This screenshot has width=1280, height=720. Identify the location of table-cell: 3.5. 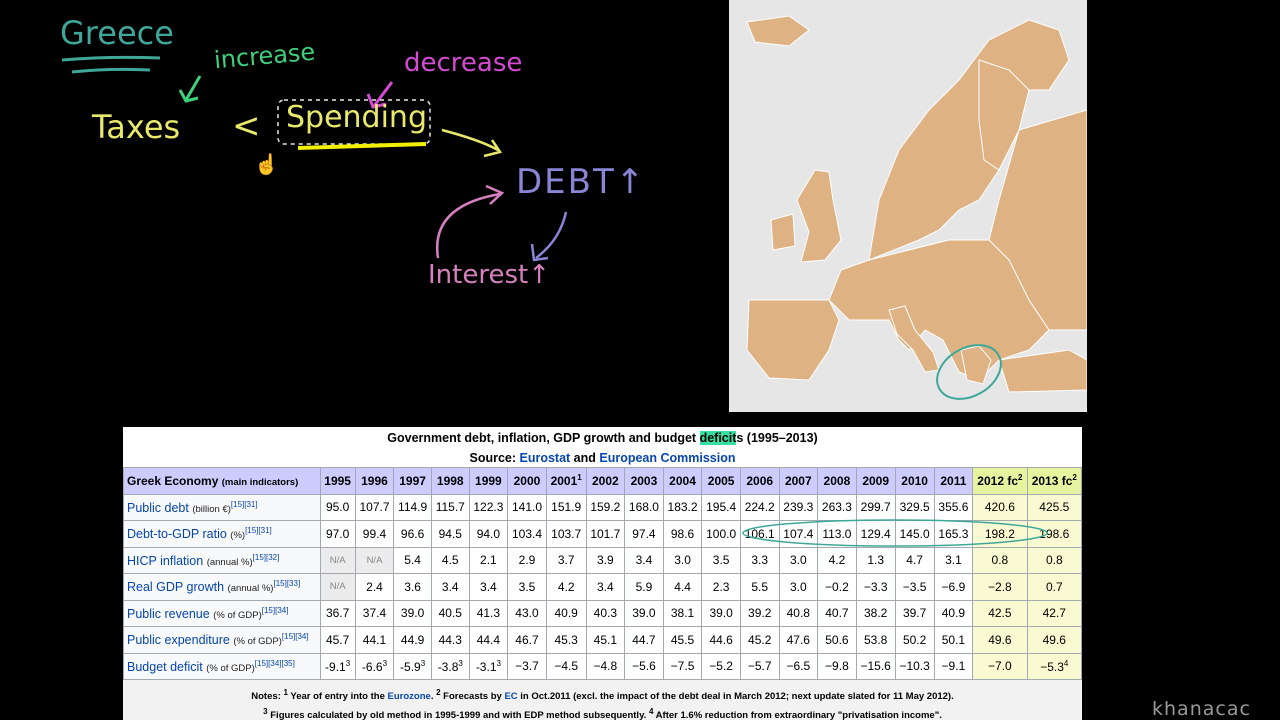
(721, 560).